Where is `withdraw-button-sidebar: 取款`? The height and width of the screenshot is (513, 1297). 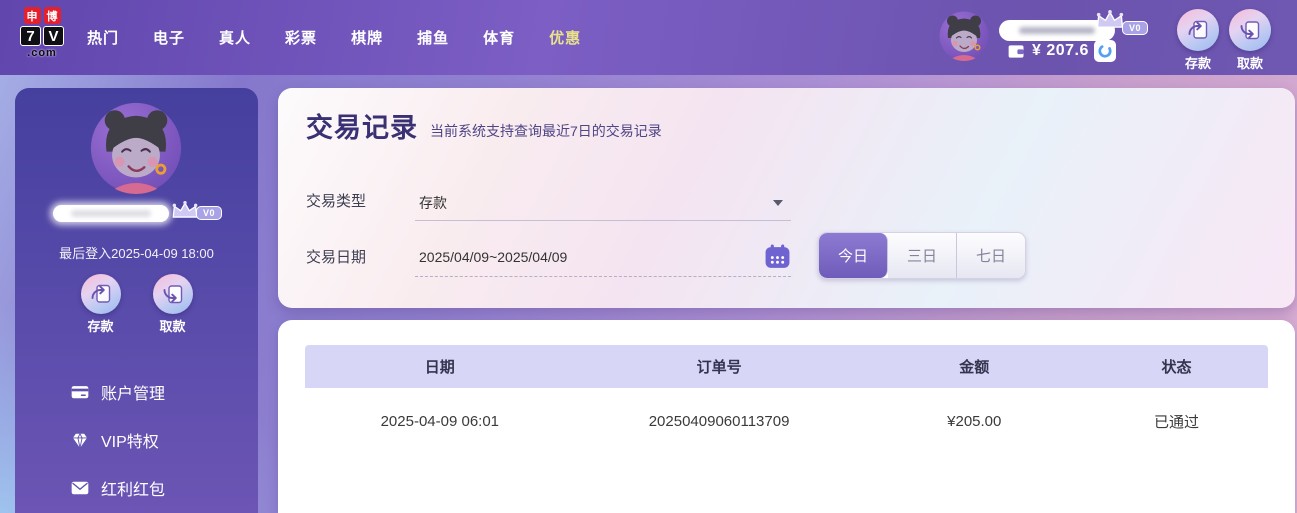
withdraw-button-sidebar: 取款 is located at coordinates (173, 304).